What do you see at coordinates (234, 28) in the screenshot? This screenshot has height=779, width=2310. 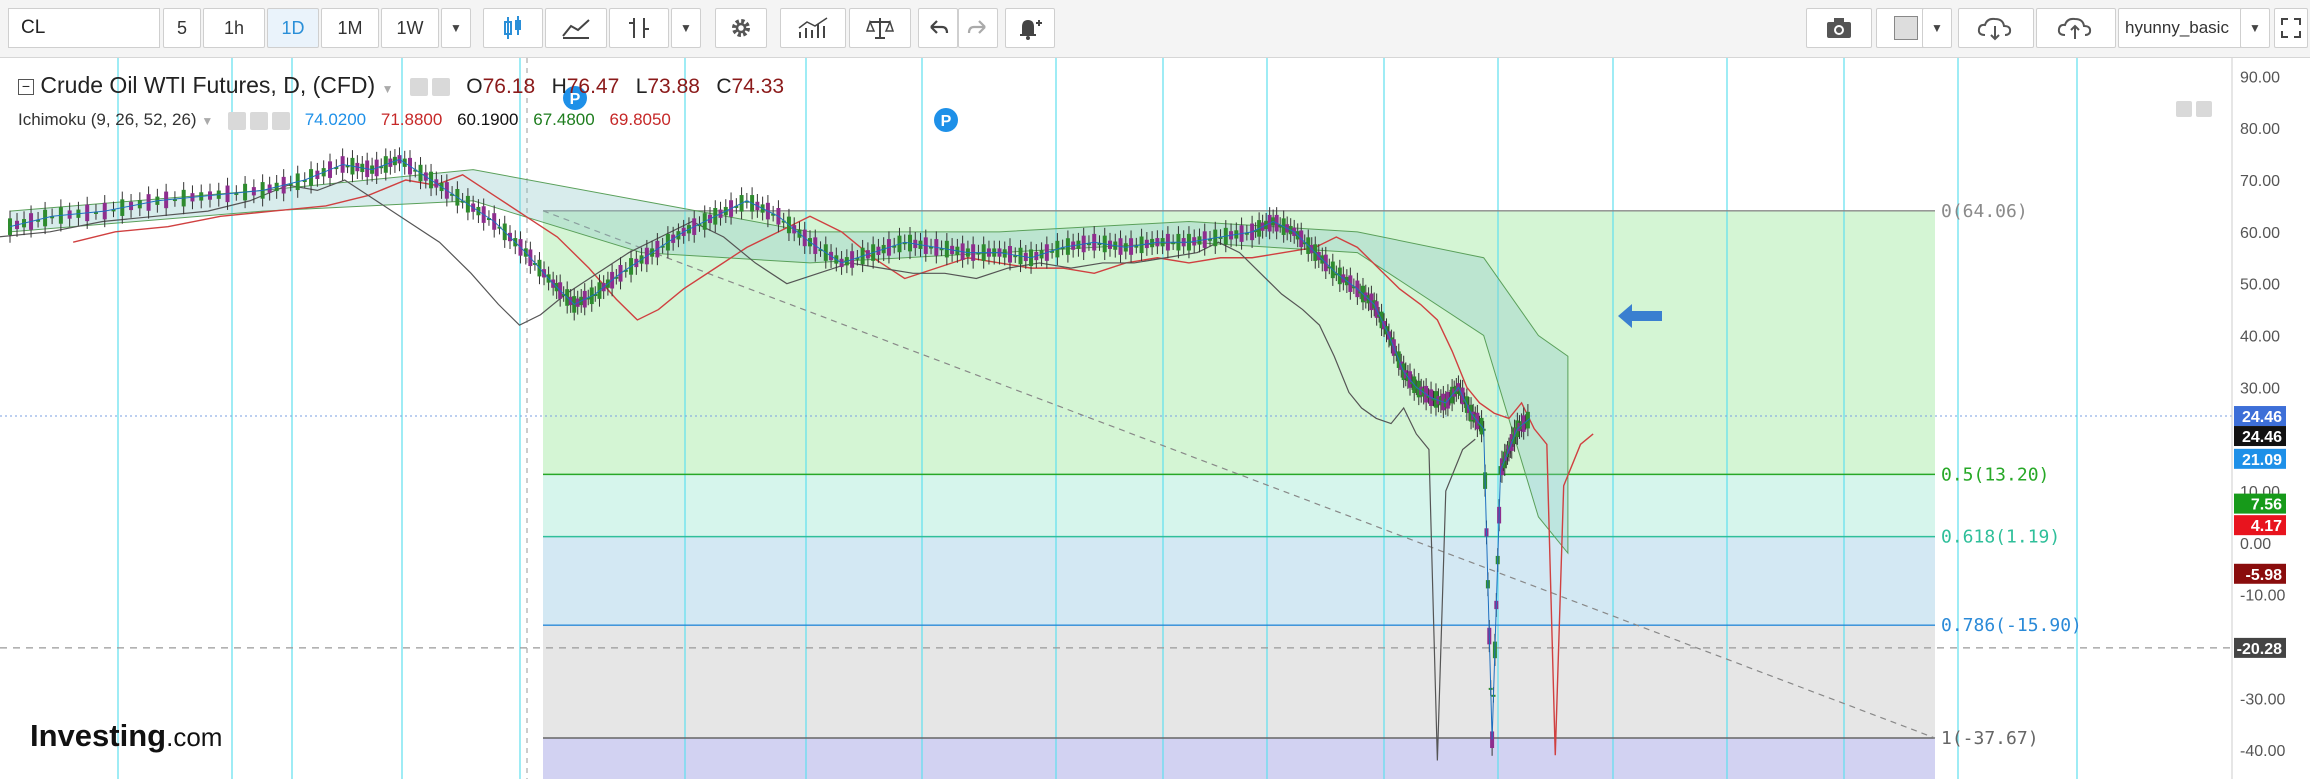 I see `interval-1h-button: 1h` at bounding box center [234, 28].